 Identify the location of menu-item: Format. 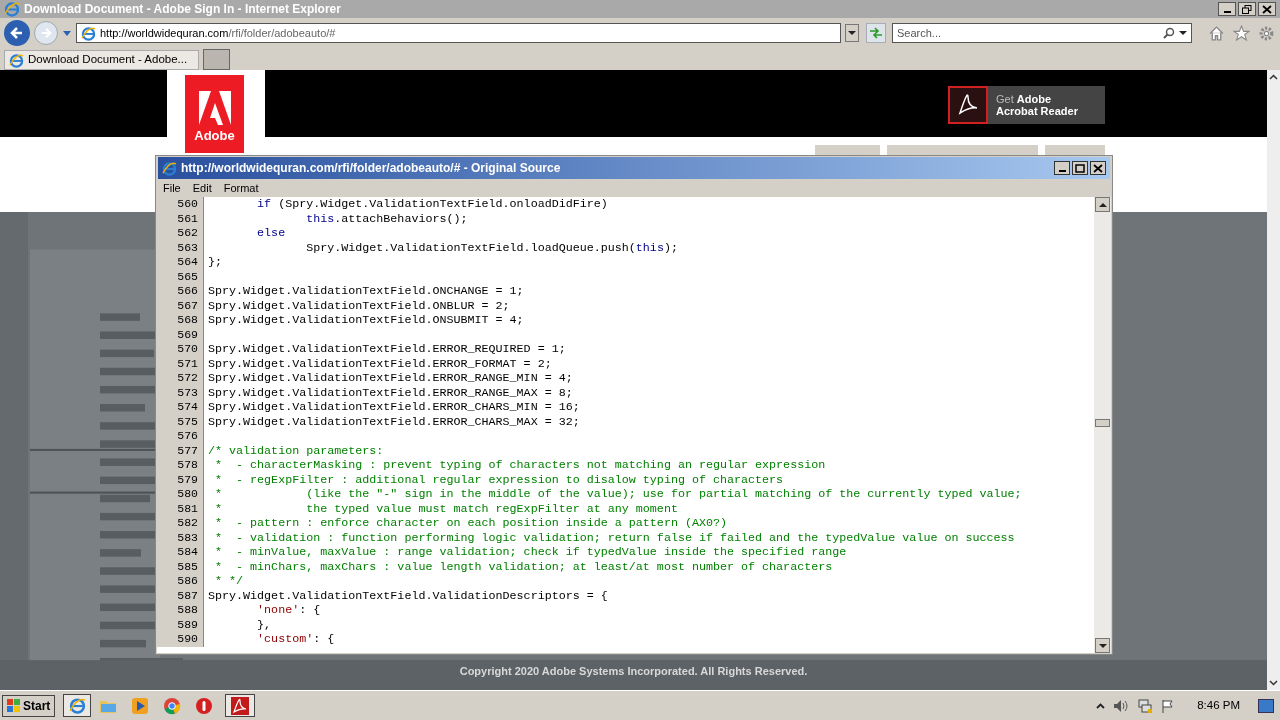
(241, 188).